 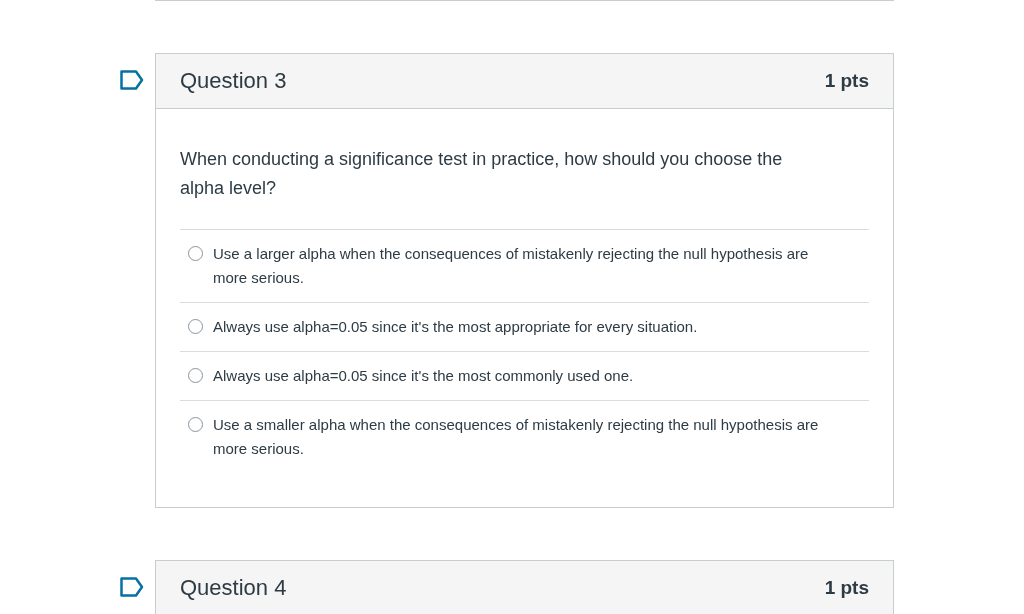 What do you see at coordinates (516, 437) in the screenshot?
I see `answer-label: Use a smaller alpha when the consequences of mistakenly rejecting the null hypothesis are more serious.` at bounding box center [516, 437].